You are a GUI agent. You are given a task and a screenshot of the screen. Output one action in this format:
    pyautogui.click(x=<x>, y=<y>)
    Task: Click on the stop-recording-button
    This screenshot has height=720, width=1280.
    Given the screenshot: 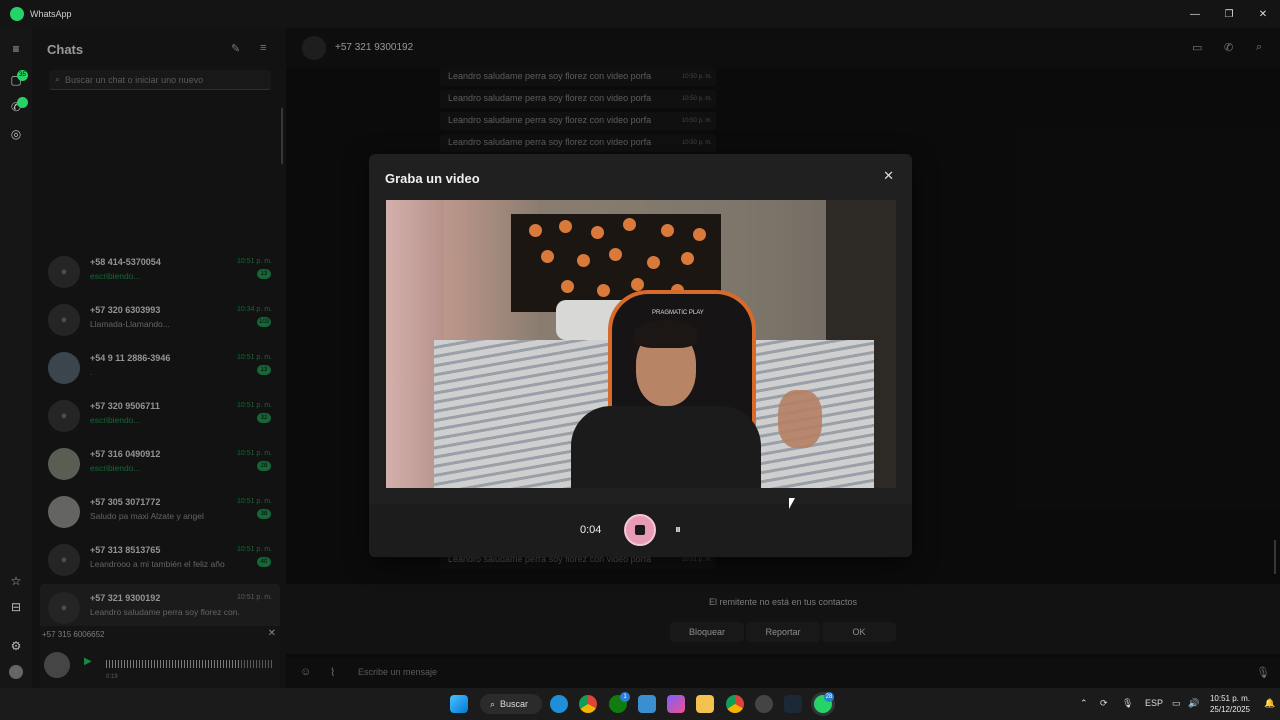 What is the action you would take?
    pyautogui.click(x=640, y=530)
    